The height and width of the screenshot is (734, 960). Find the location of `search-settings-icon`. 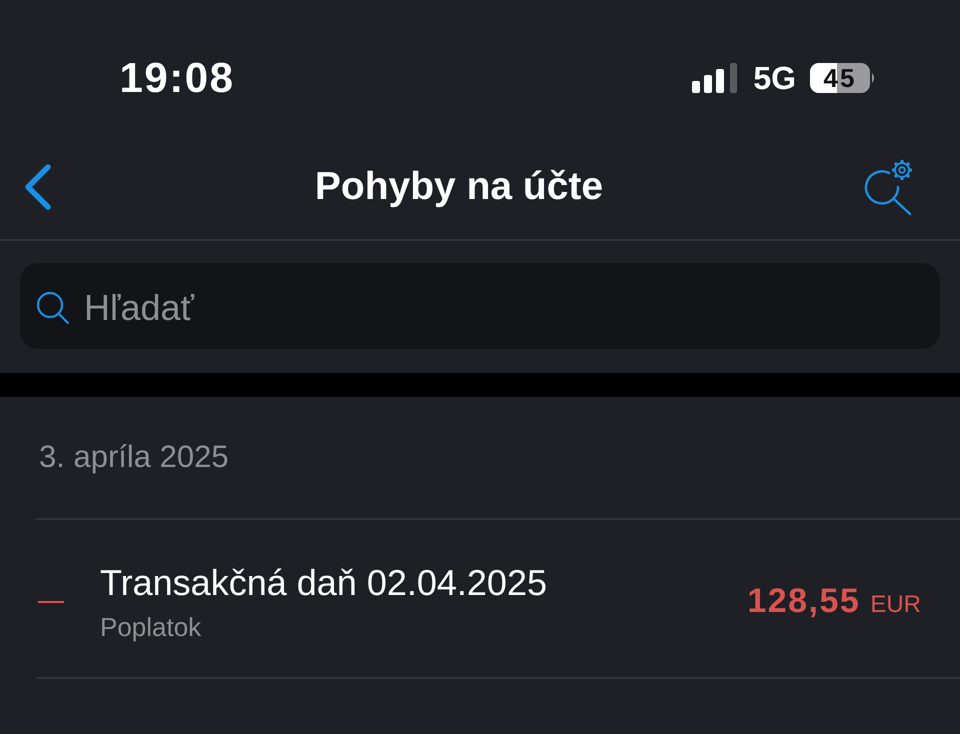

search-settings-icon is located at coordinates (888, 187).